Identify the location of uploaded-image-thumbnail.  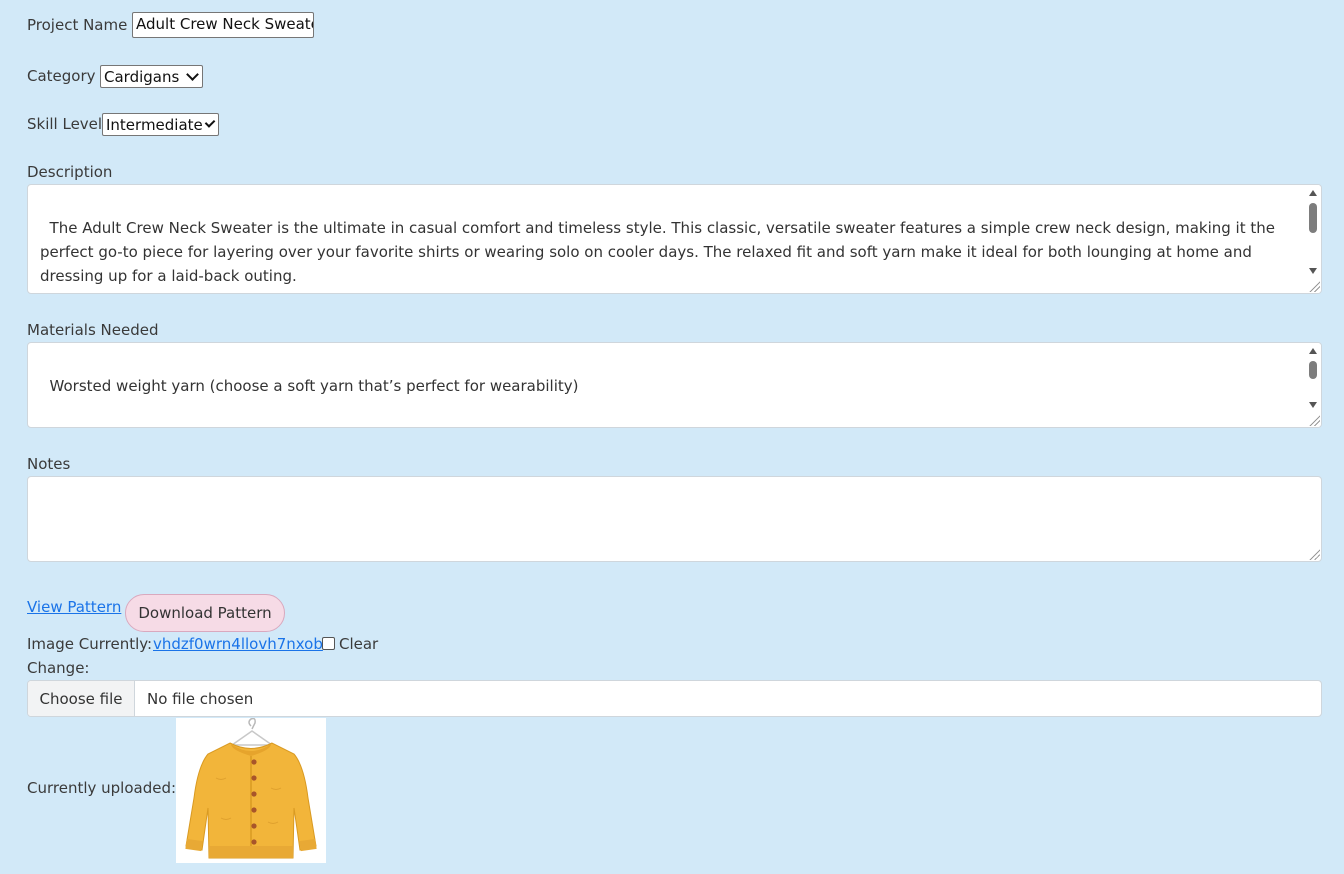
(251, 790).